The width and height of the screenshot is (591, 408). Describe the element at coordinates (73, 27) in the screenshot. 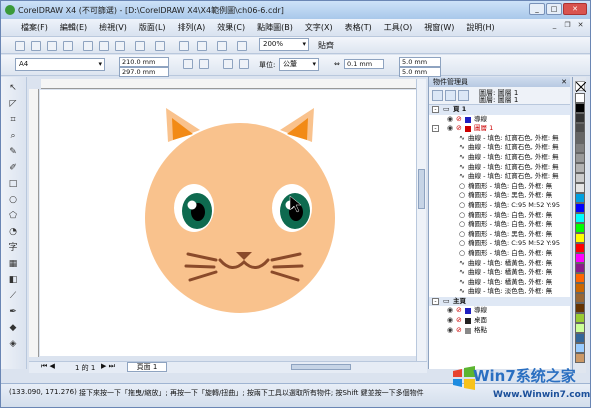

I see `menu-edit: 編輯(E)` at that location.